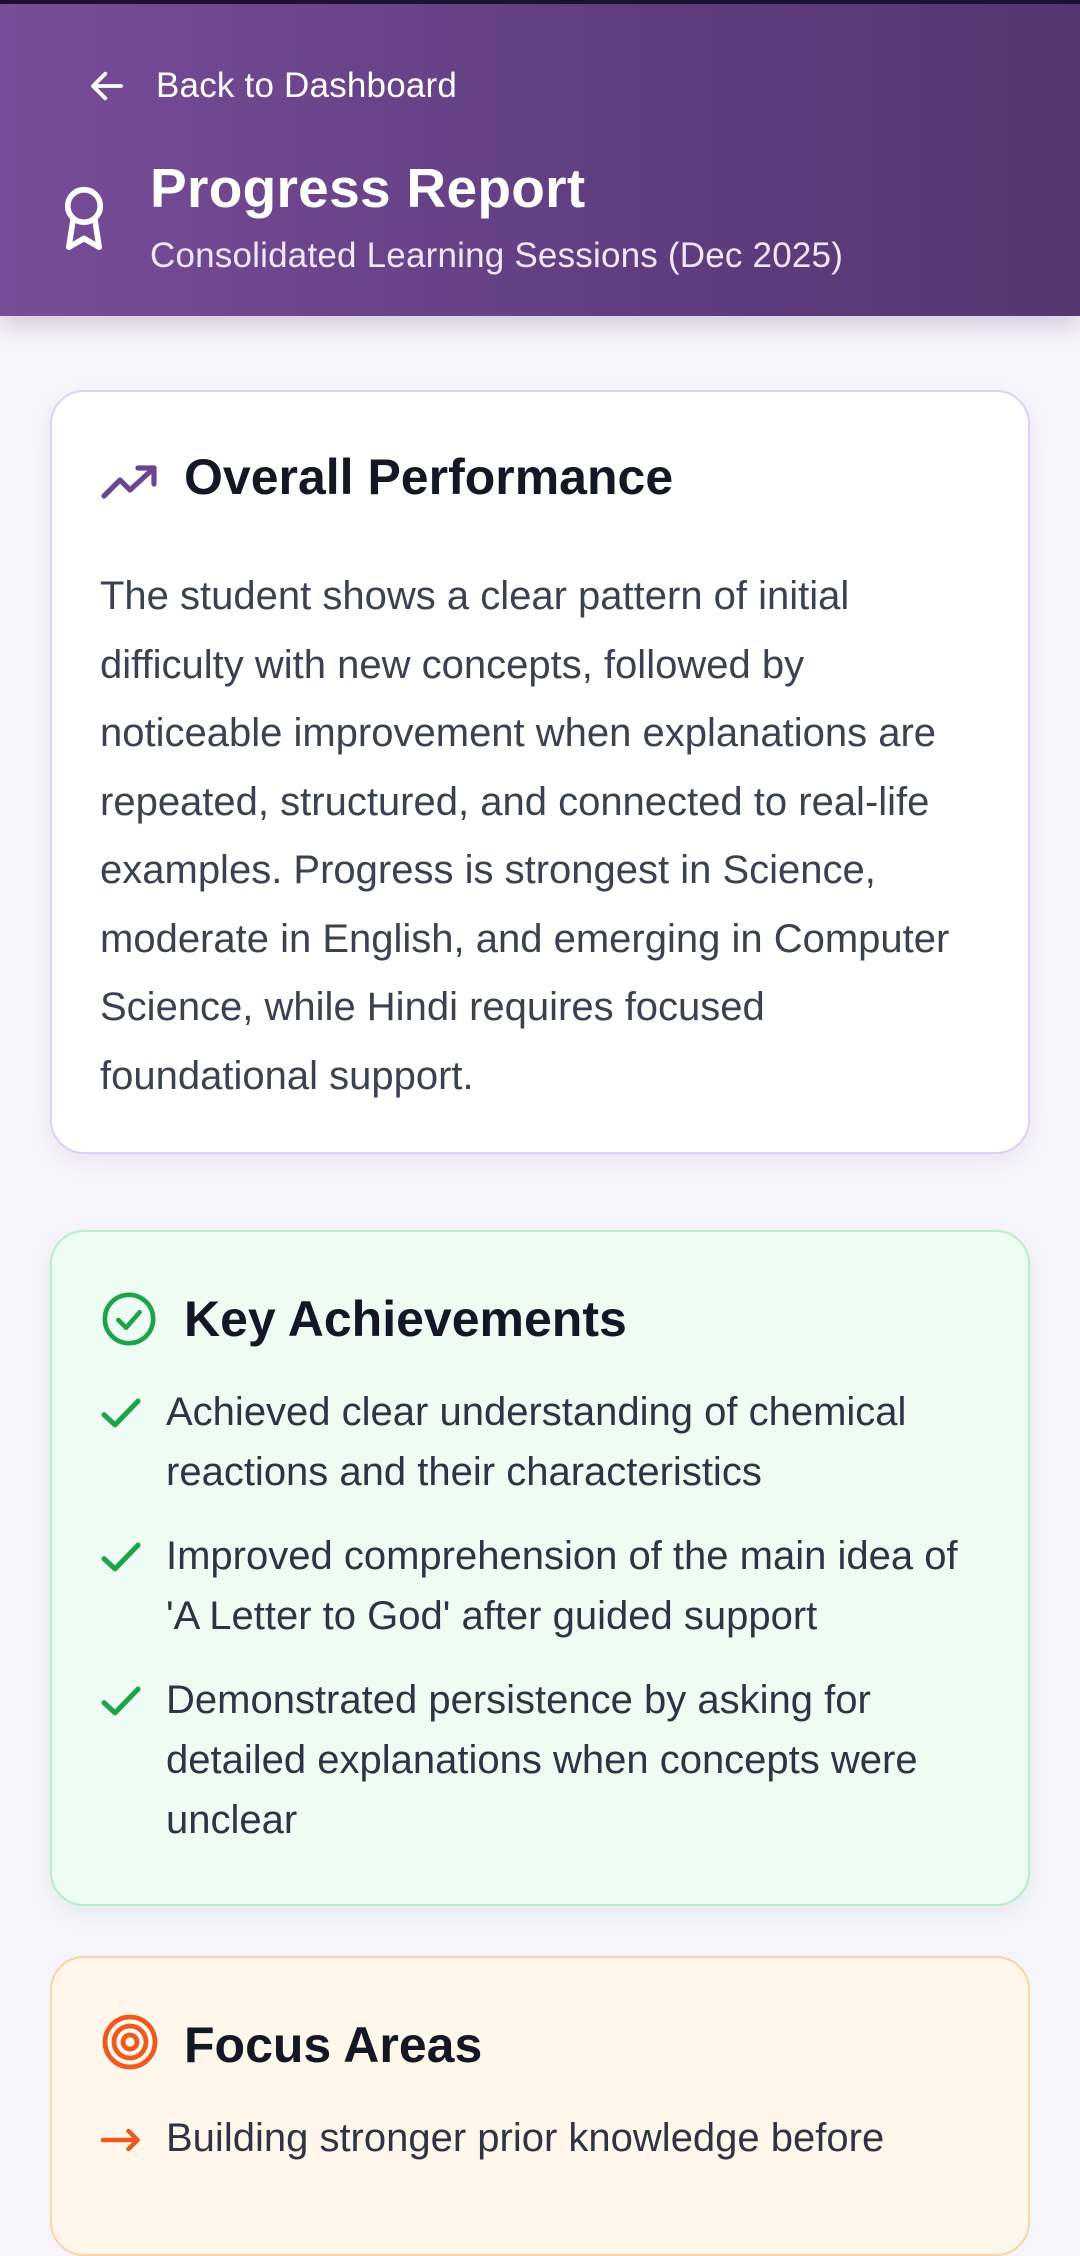  I want to click on list-item: Building stronger prior knowledge before, so click(545, 2138).